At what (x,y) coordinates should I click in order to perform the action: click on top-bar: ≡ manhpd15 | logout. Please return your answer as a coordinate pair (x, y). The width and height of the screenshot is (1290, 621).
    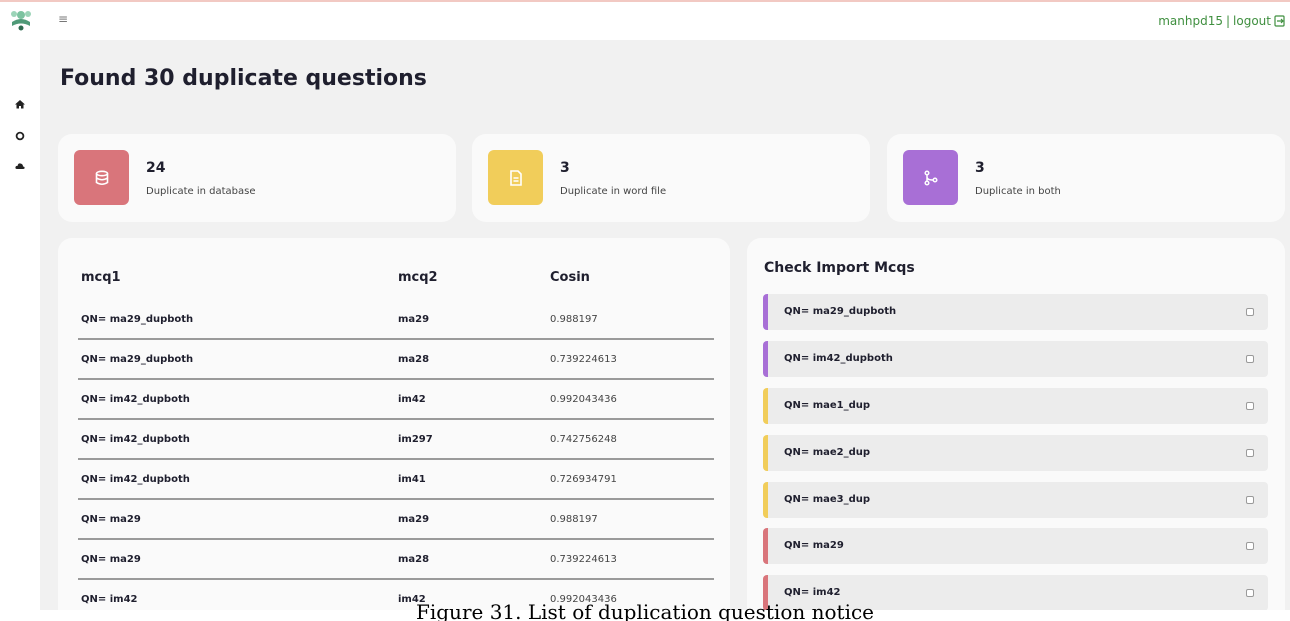
    Looking at the image, I should click on (645, 21).